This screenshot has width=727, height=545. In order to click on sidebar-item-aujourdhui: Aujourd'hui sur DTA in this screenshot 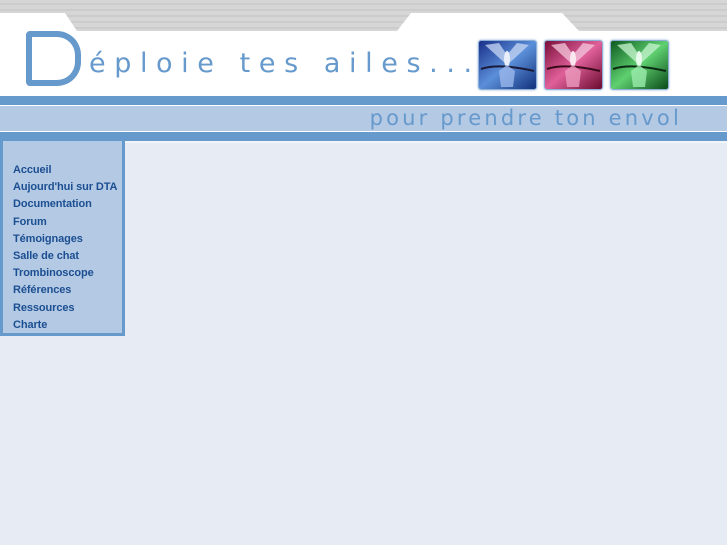, I will do `click(65, 185)`.